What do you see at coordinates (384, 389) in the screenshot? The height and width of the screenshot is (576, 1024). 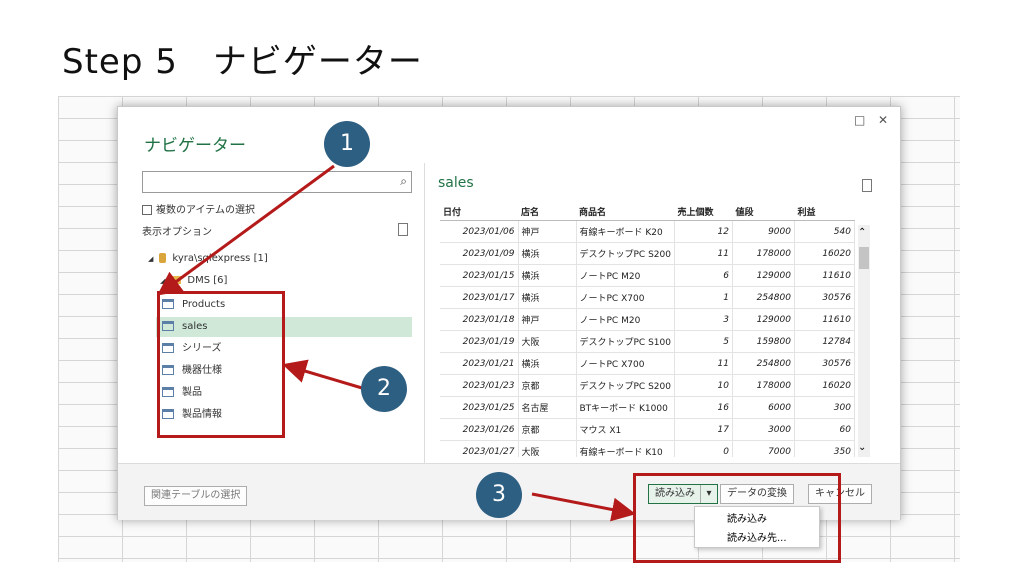 I see `callout-badge-2: 2` at bounding box center [384, 389].